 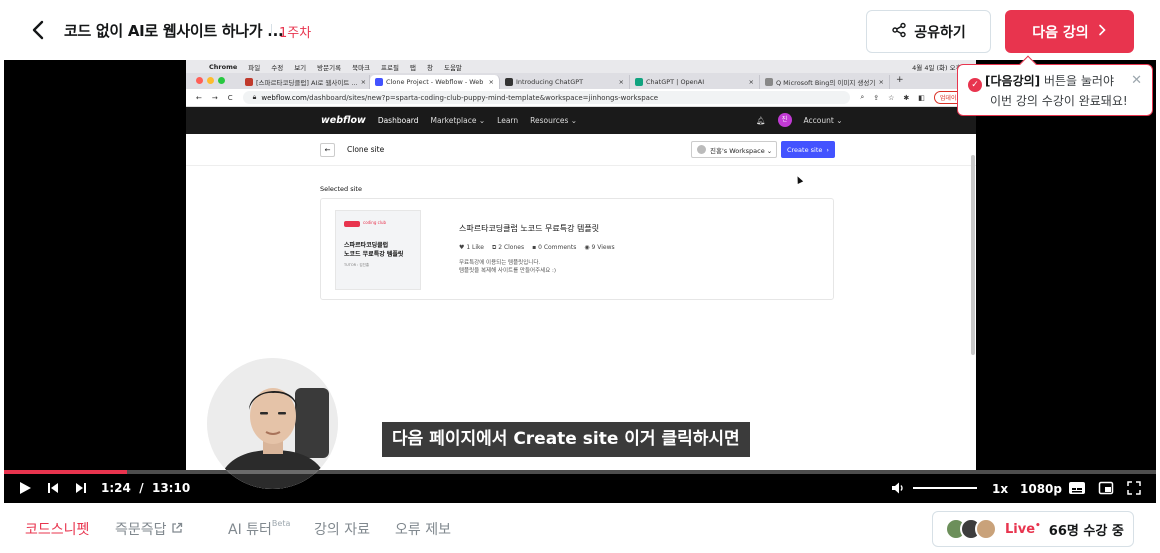 What do you see at coordinates (361, 67) in the screenshot?
I see `menu-item: 북마크` at bounding box center [361, 67].